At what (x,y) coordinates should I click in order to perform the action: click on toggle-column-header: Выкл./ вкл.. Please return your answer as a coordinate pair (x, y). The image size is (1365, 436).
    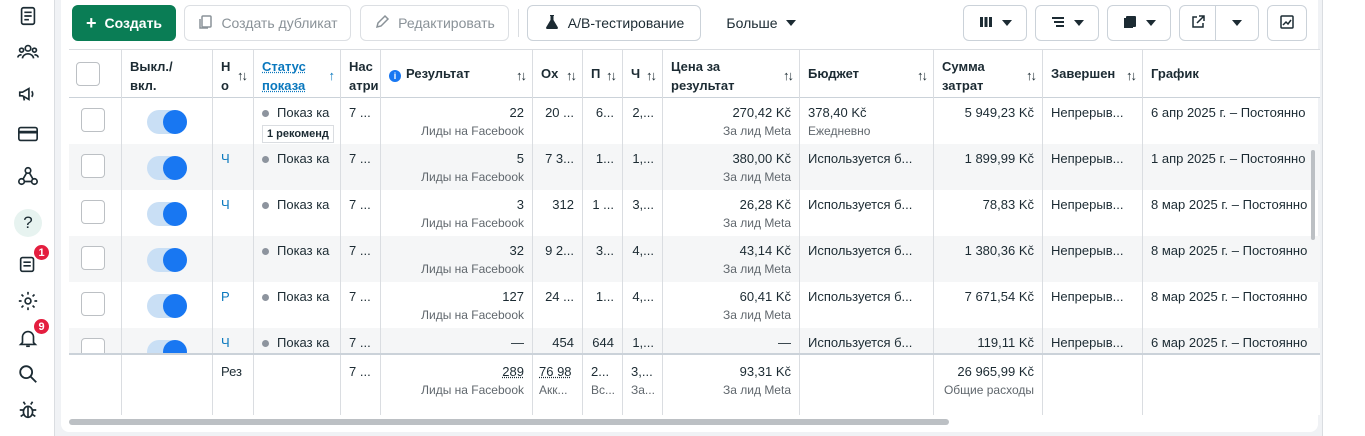
    Looking at the image, I should click on (167, 74).